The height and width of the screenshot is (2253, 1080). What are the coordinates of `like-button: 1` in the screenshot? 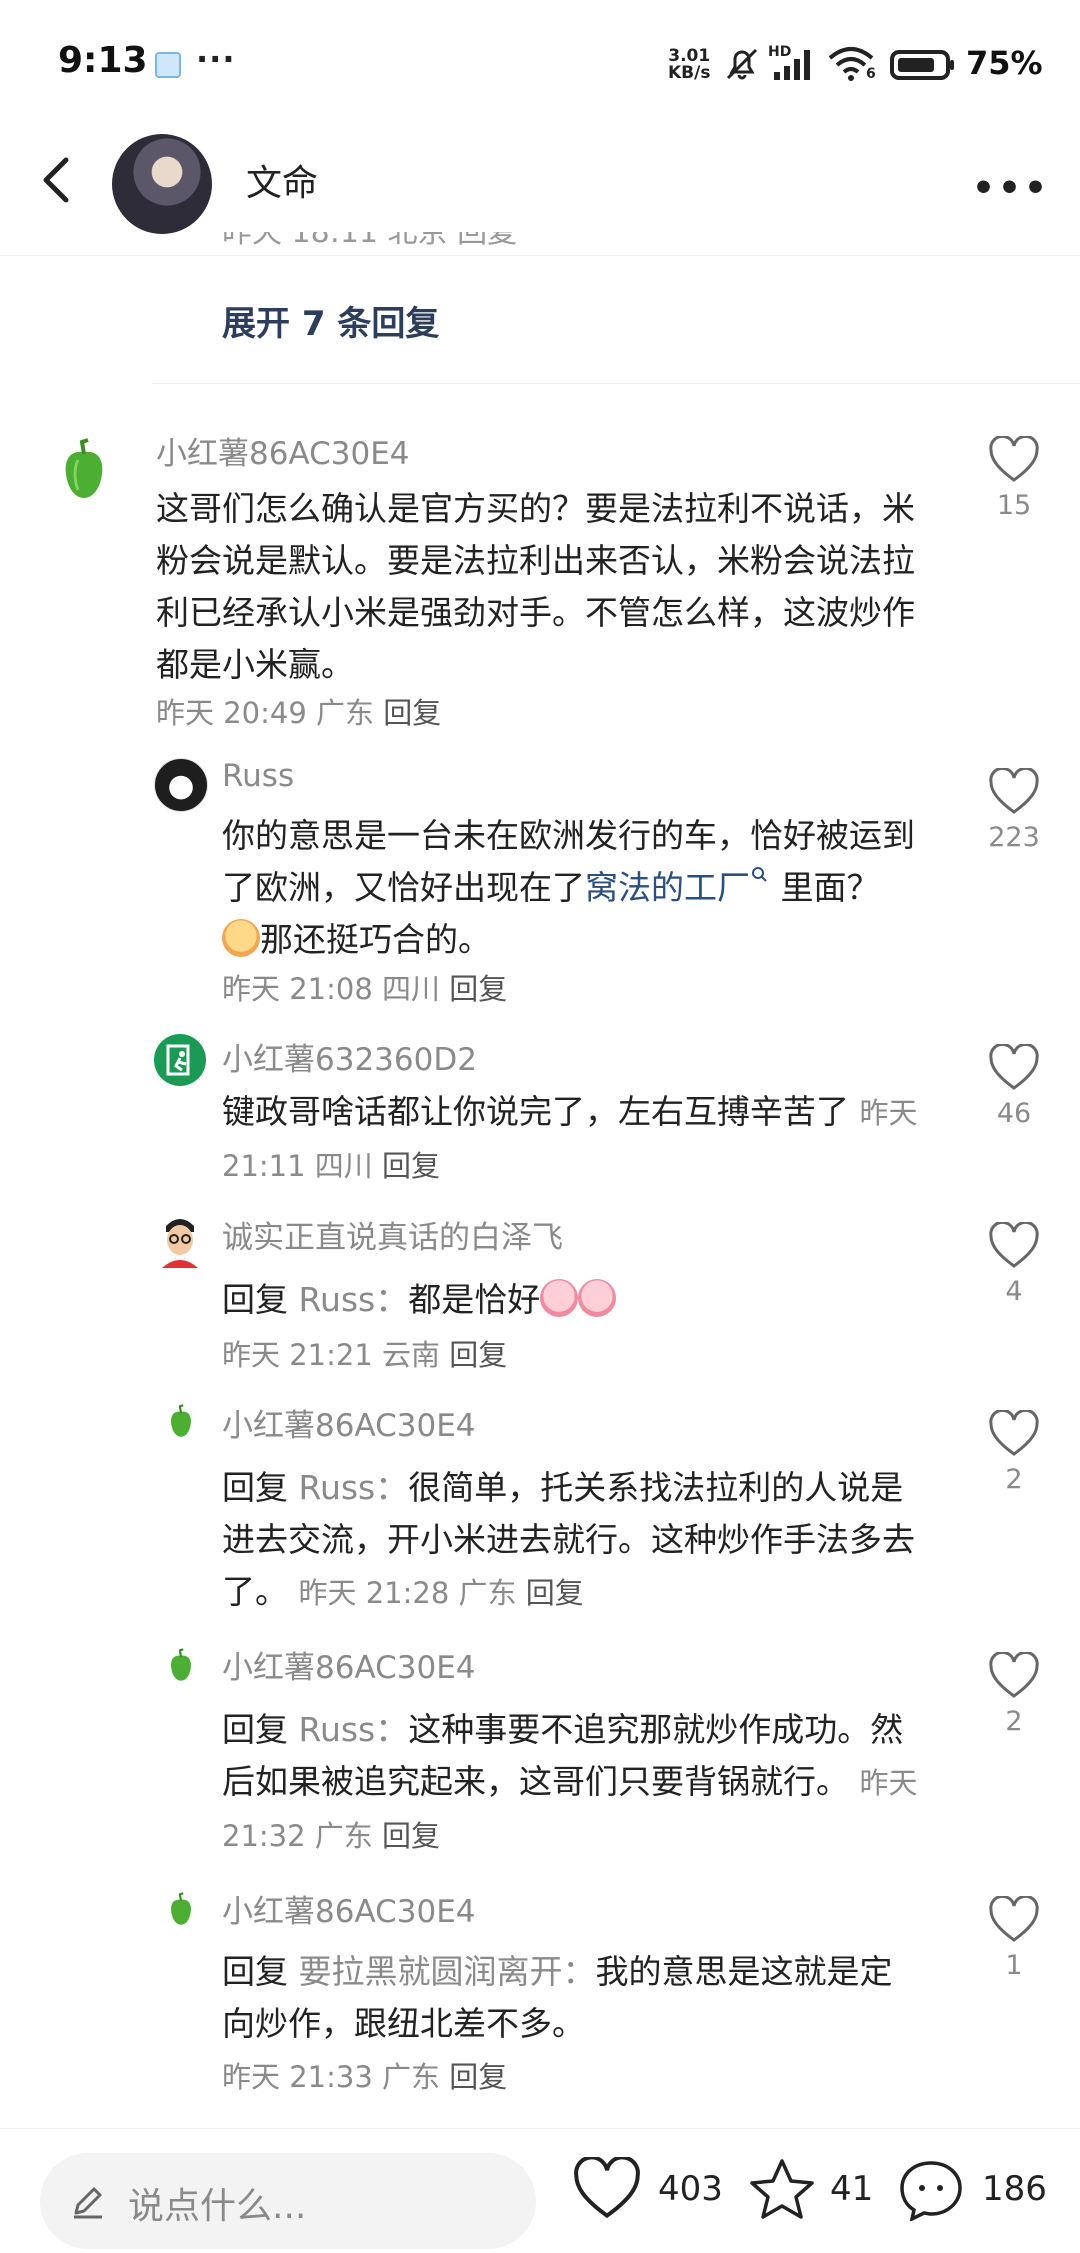 It's located at (1014, 1937).